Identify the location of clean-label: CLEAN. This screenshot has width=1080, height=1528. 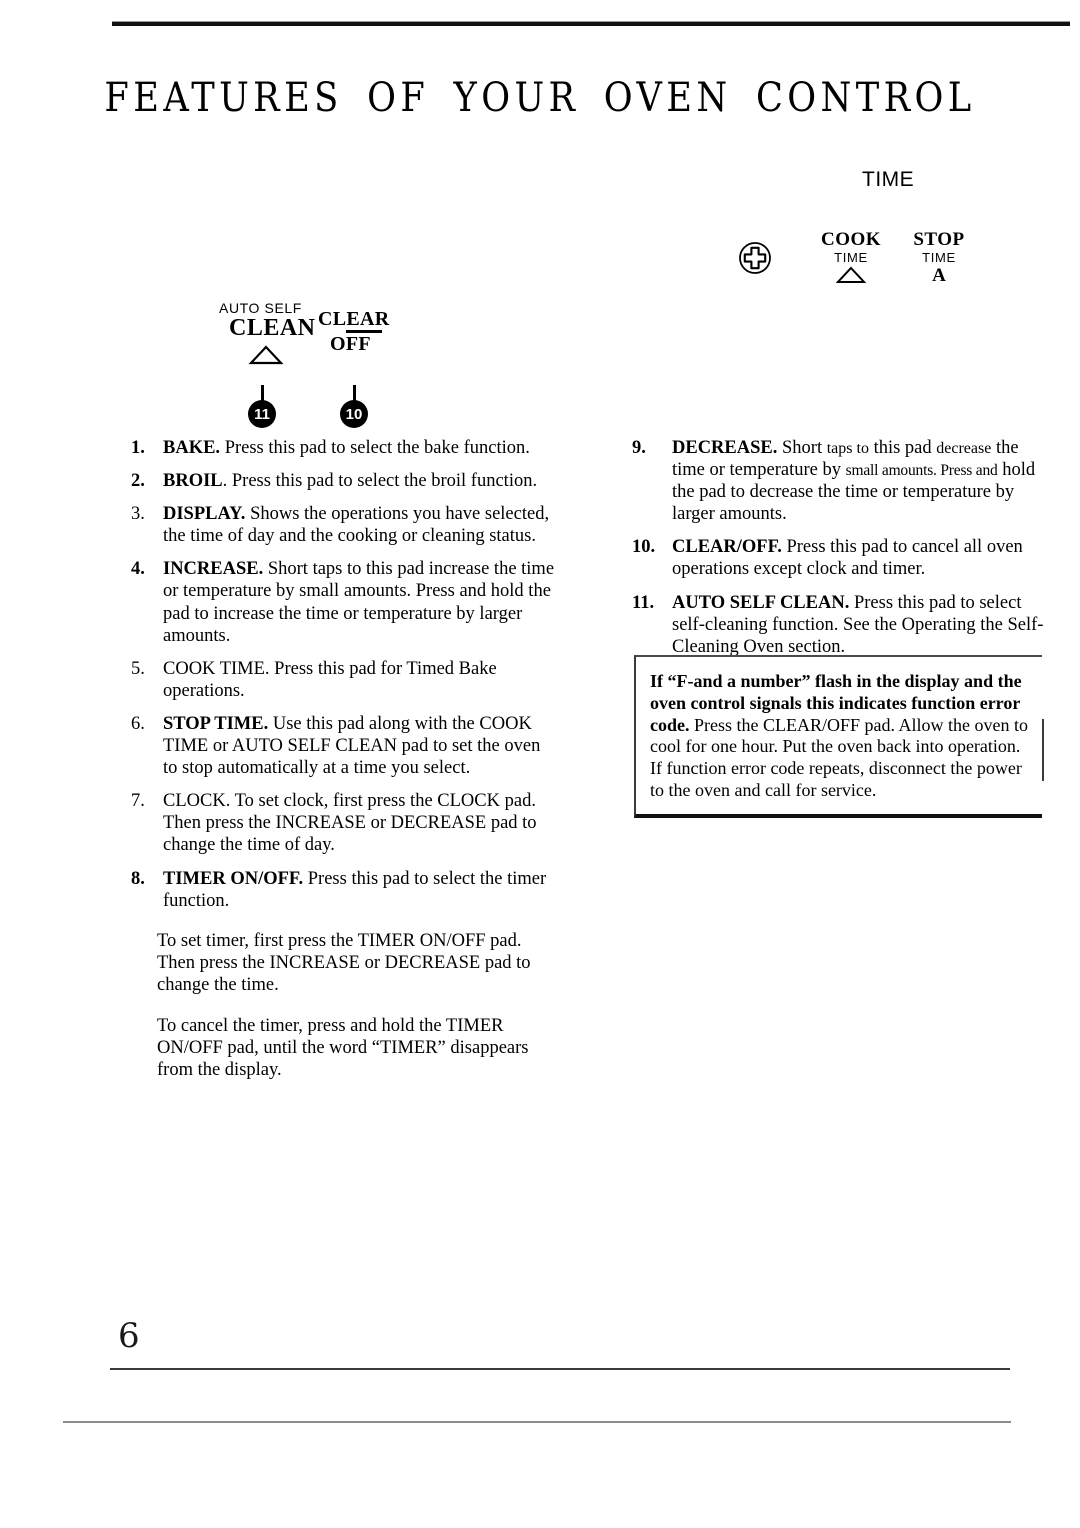
(272, 328).